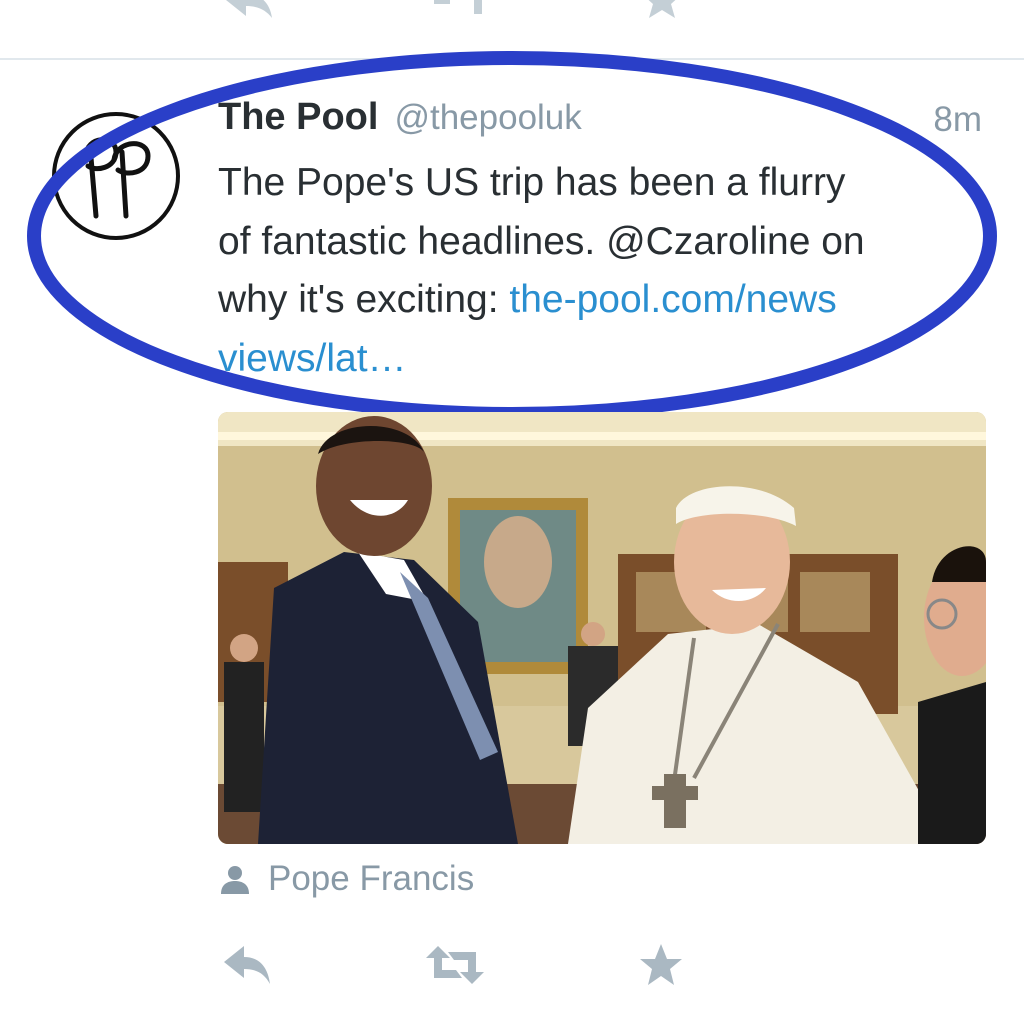  I want to click on photo-tag: Pope Francis, so click(346, 879).